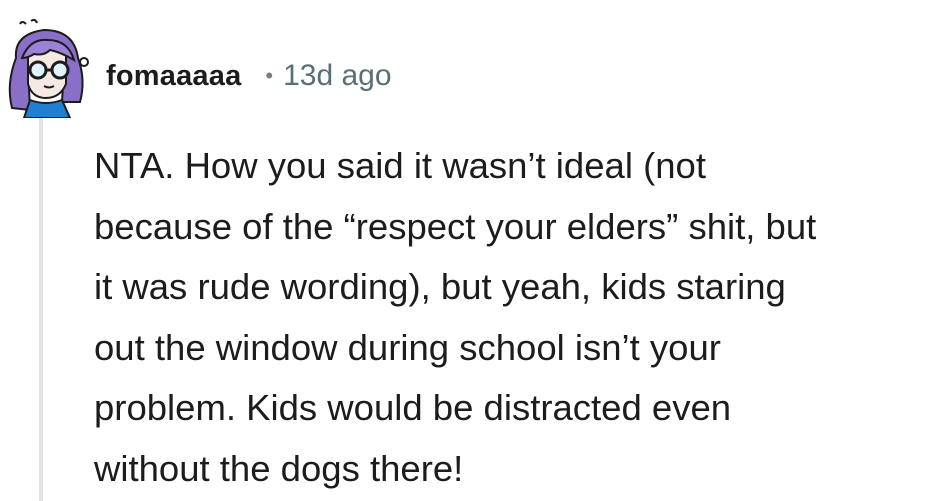 This screenshot has height=501, width=944. I want to click on comment-body-line: without the dogs there!, so click(279, 468).